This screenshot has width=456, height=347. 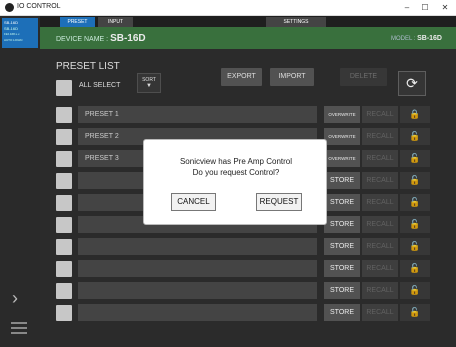 I want to click on tab-input: INPUT, so click(x=115, y=22).